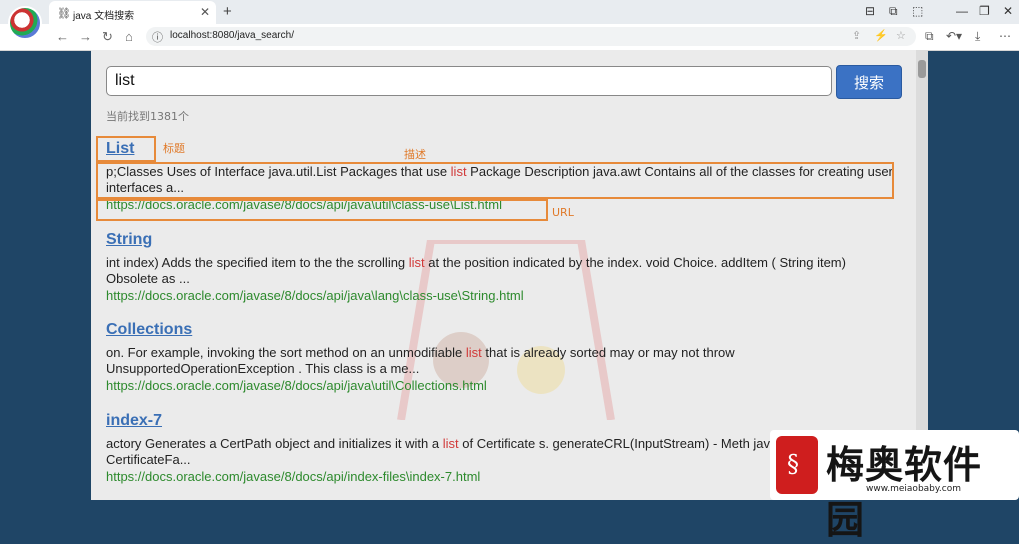 Image resolution: width=1019 pixels, height=544 pixels. What do you see at coordinates (25, 23) in the screenshot?
I see `profile-avatar` at bounding box center [25, 23].